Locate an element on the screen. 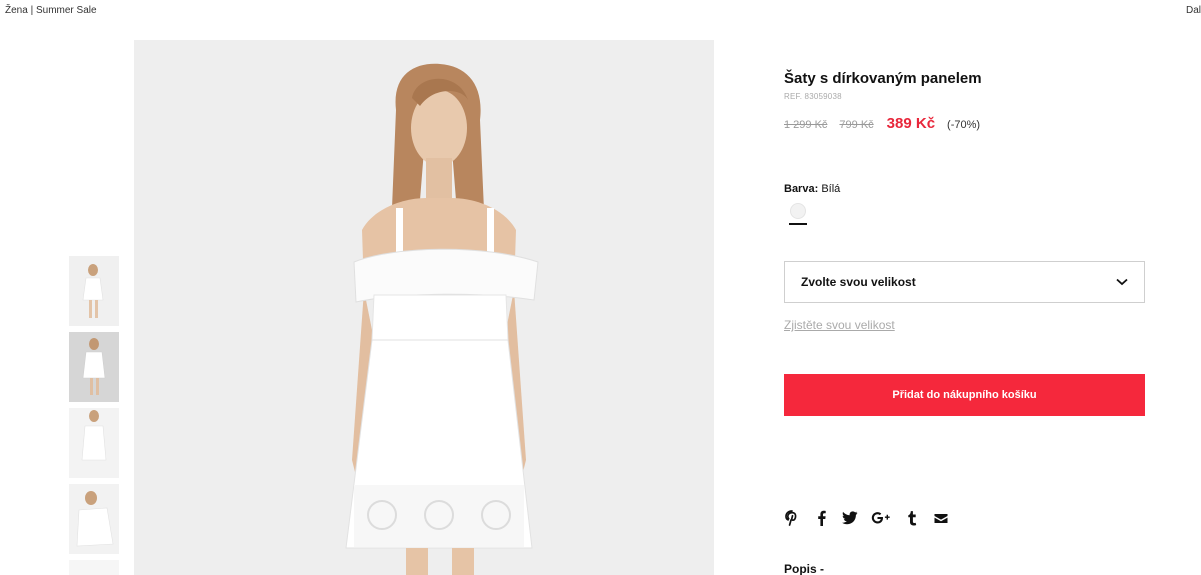  price-row: 1 299 Kč 799 Kč 389 Kč (-70%) is located at coordinates (965, 123).